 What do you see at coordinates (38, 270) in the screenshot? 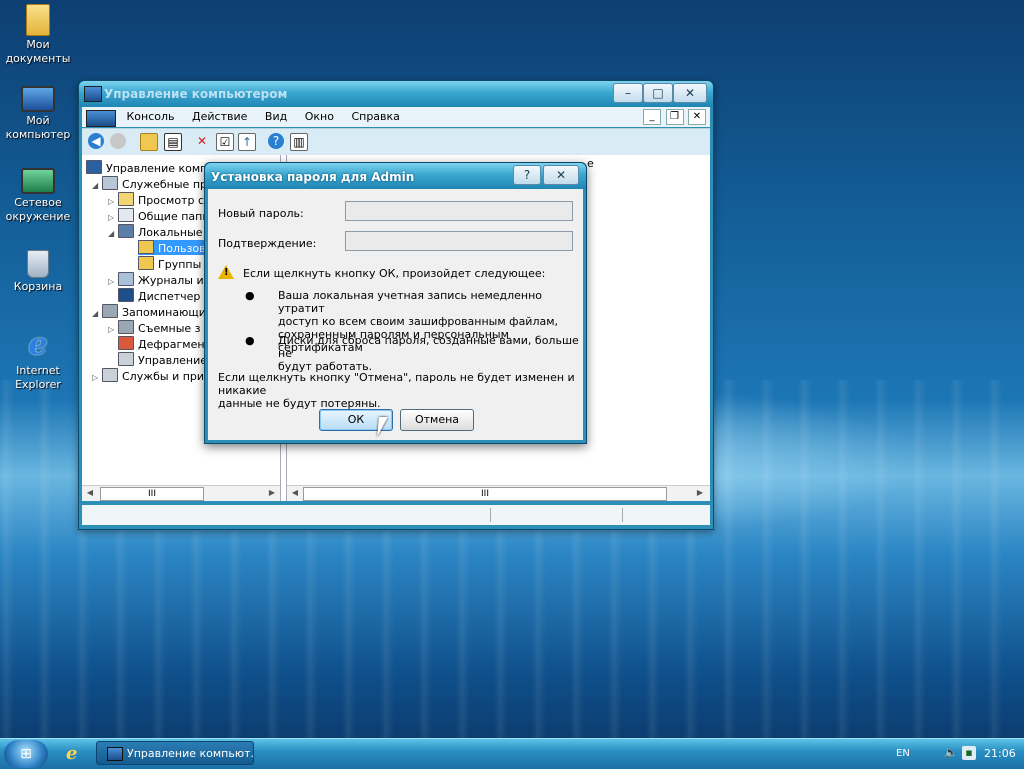
I see `desktop-icon-recycle-bin: Корзина` at bounding box center [38, 270].